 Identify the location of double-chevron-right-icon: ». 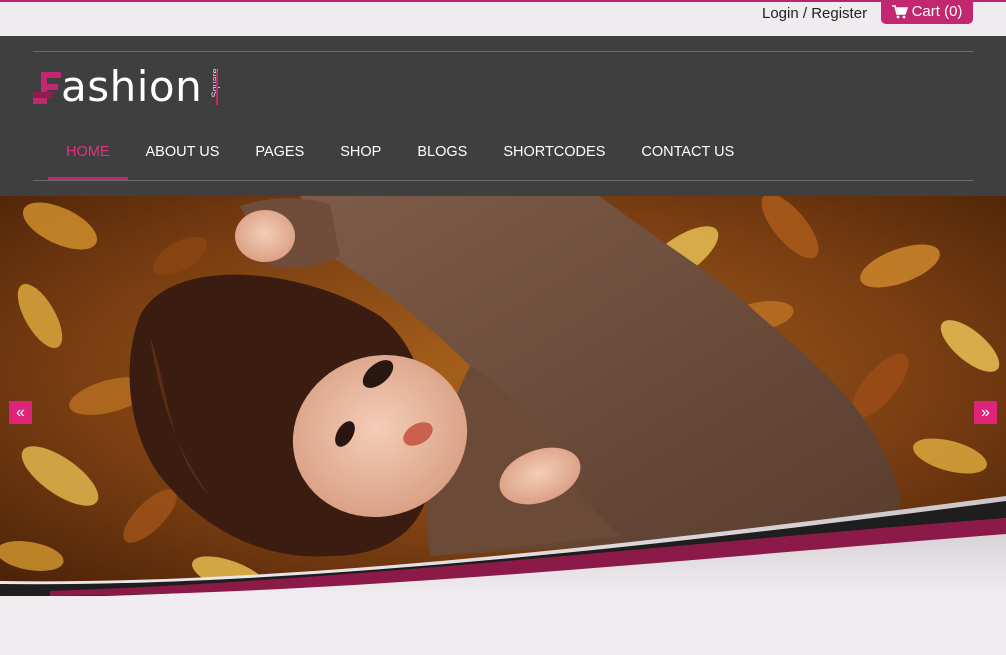
(985, 412).